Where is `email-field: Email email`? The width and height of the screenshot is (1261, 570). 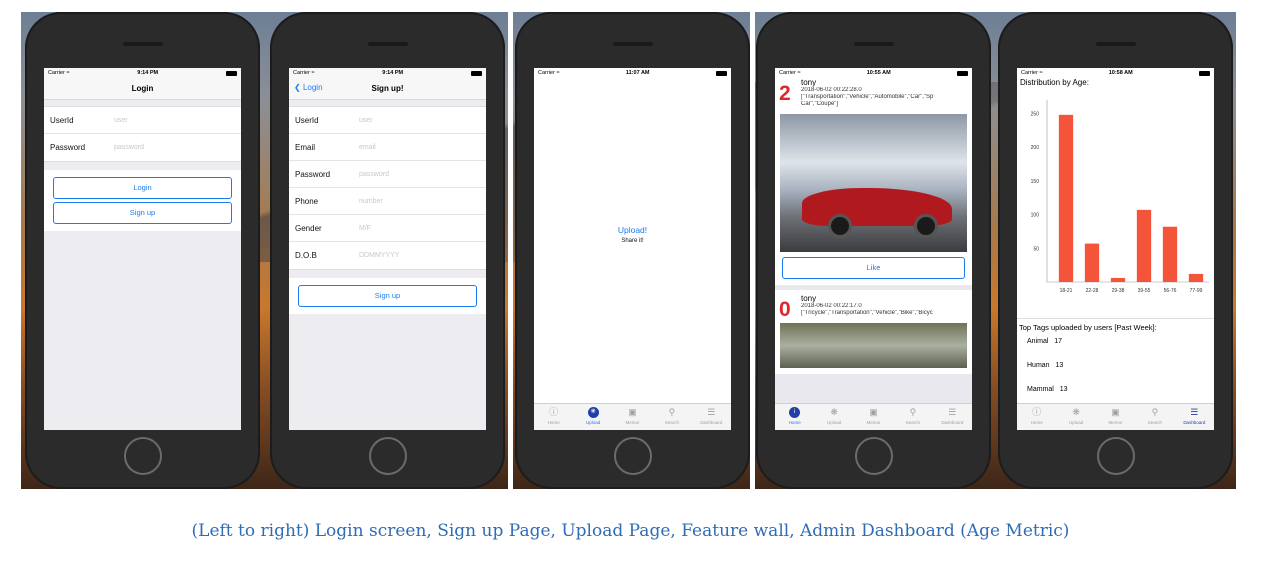 email-field: Email email is located at coordinates (387, 147).